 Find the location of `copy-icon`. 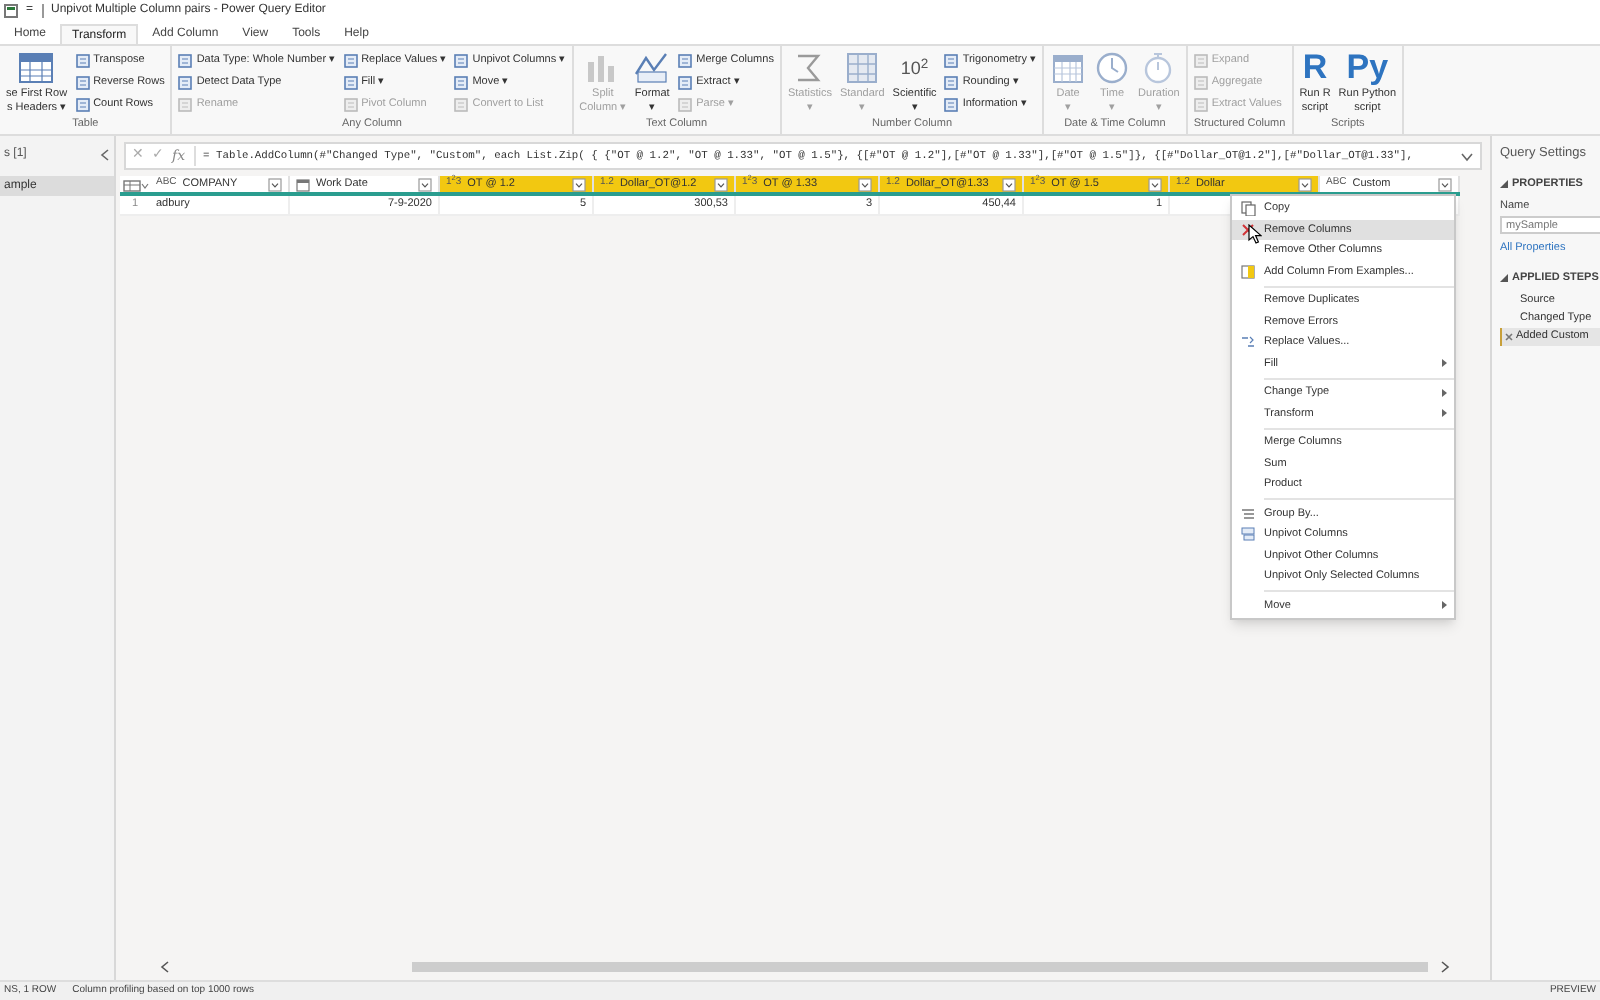

copy-icon is located at coordinates (1248, 208).